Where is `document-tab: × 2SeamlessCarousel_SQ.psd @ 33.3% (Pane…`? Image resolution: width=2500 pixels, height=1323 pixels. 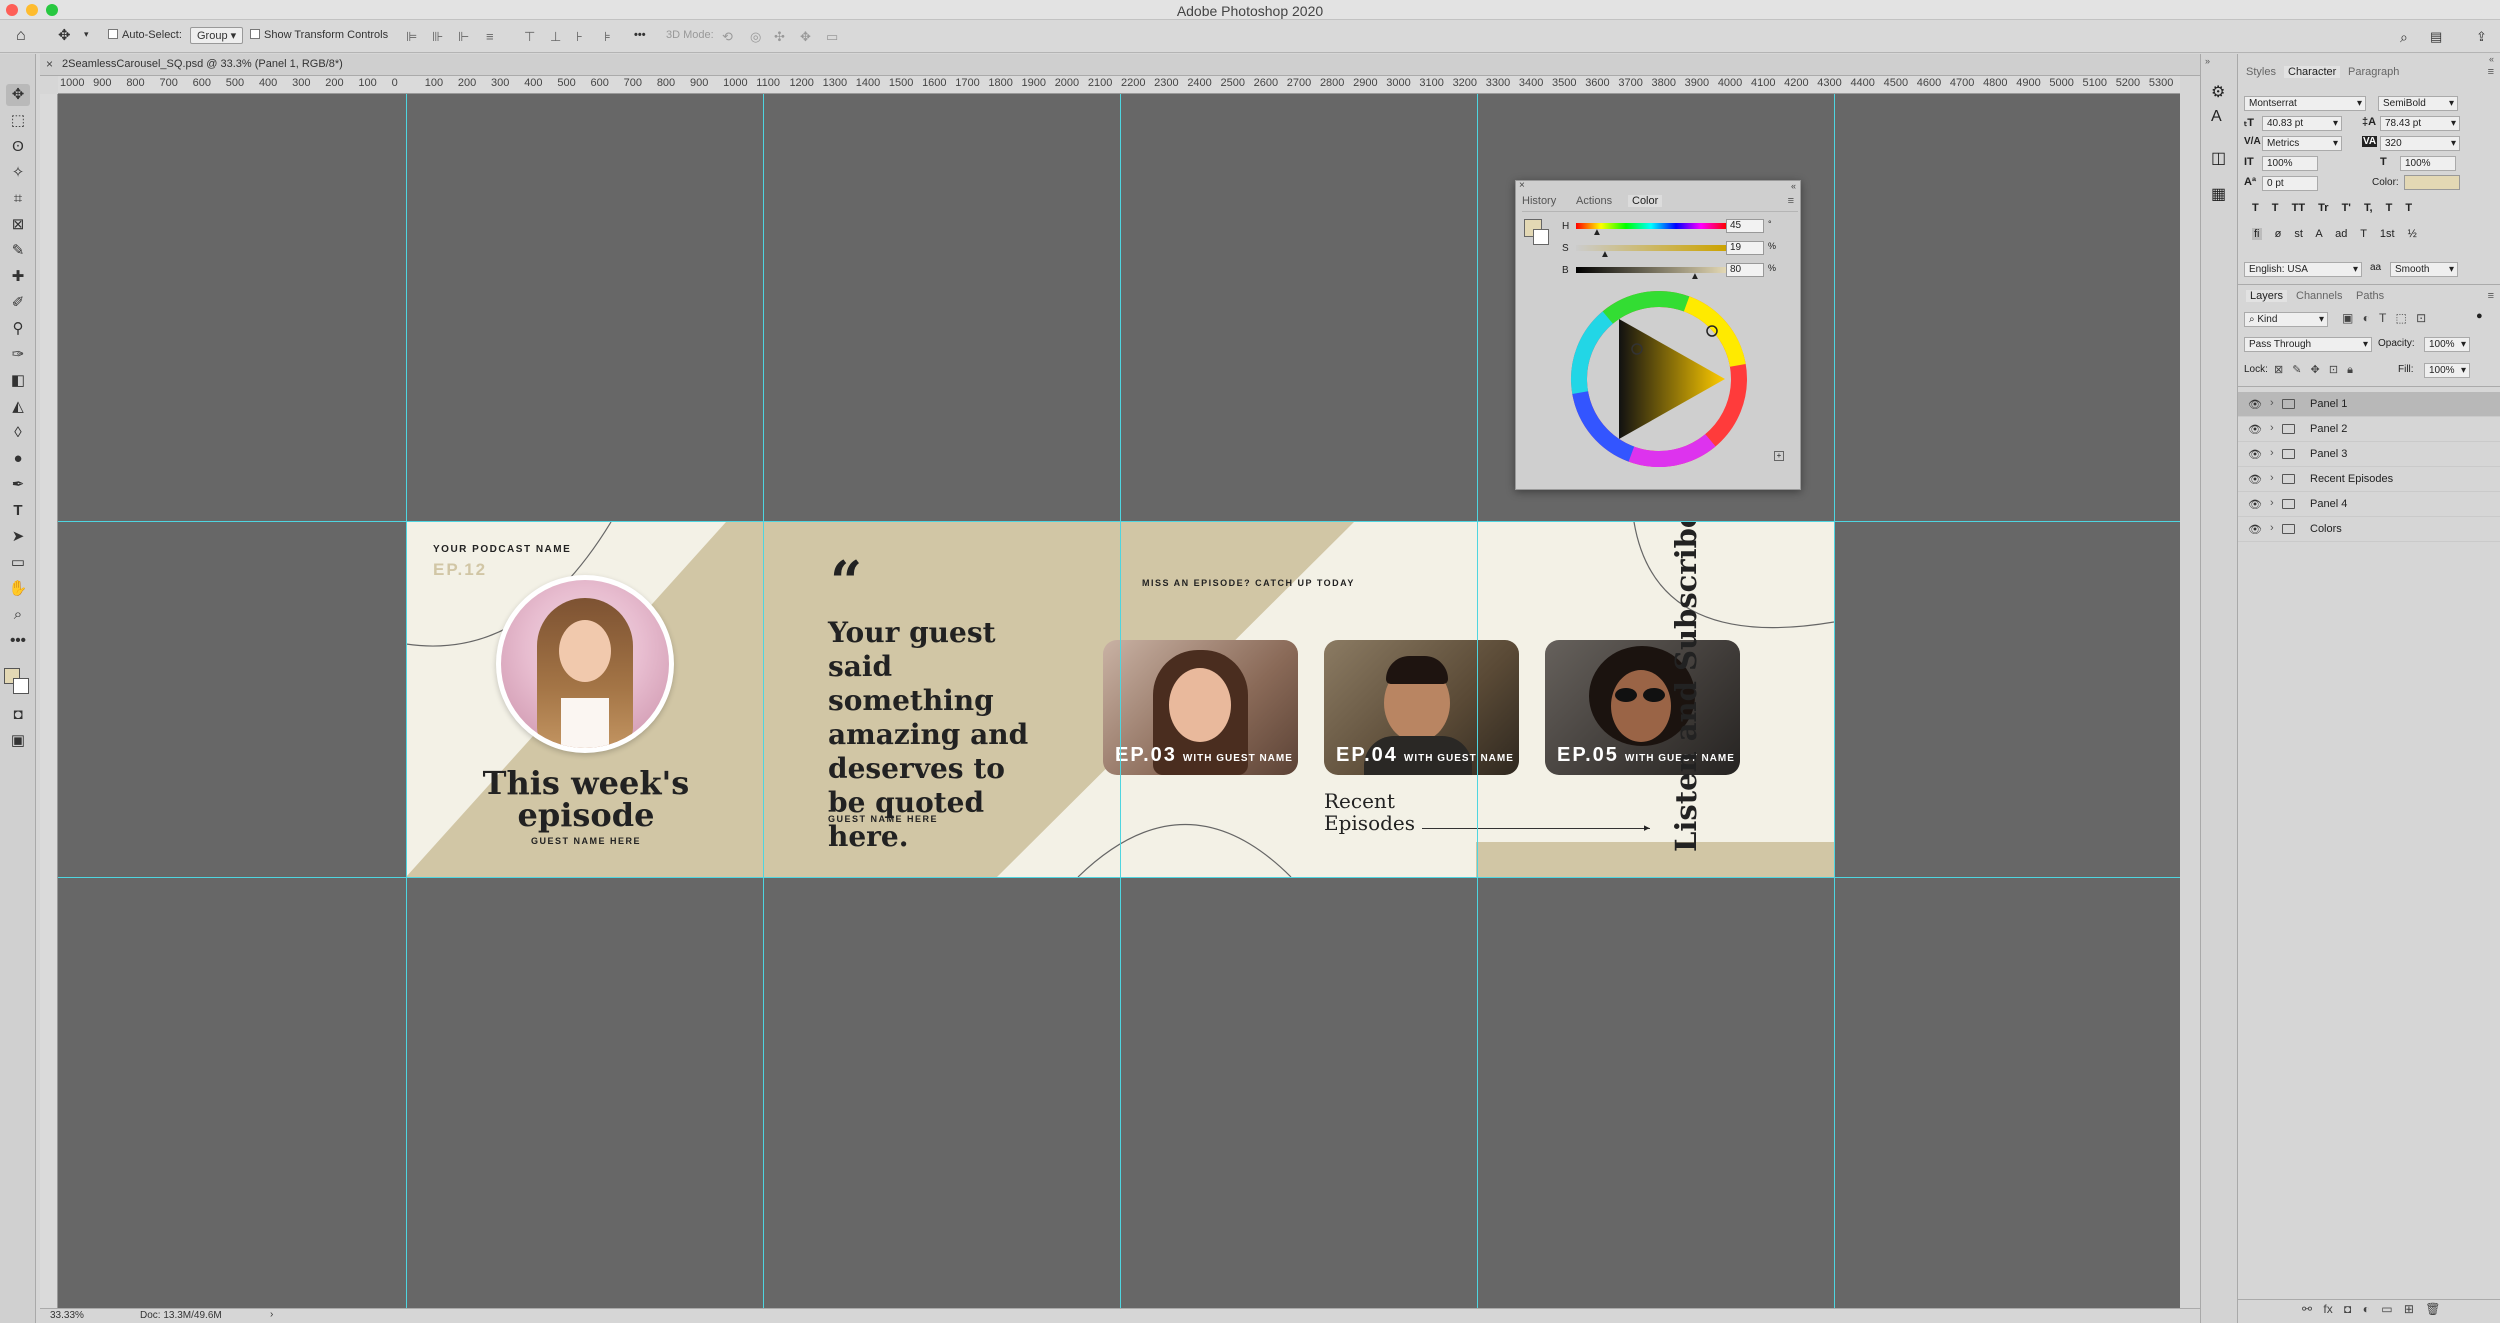 document-tab: × 2SeamlessCarousel_SQ.psd @ 33.3% (Pane… is located at coordinates (1120, 65).